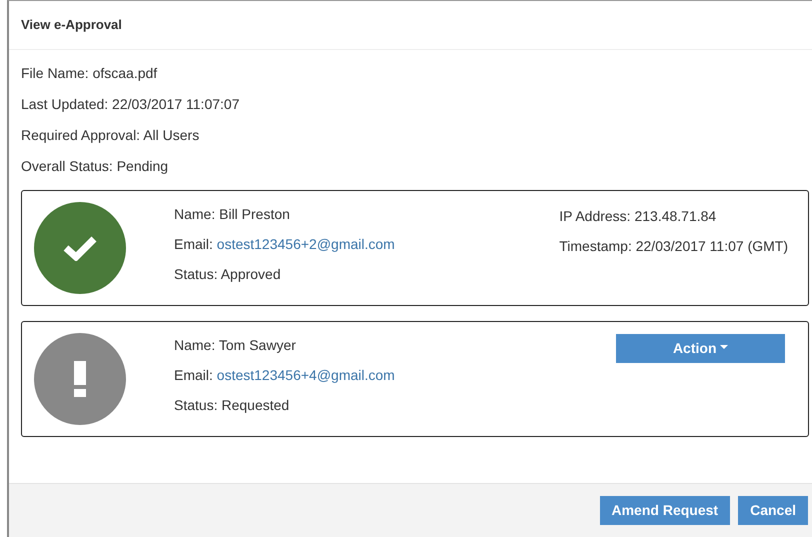  I want to click on email-link: ostest123456+2@gmail.com, so click(305, 244).